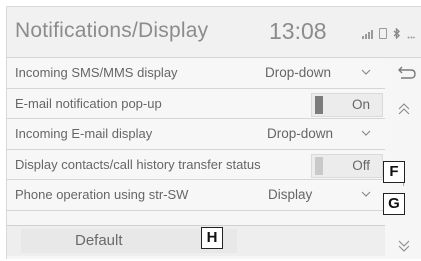 The image size is (421, 261). What do you see at coordinates (397, 33) in the screenshot?
I see `bluetooth-icon` at bounding box center [397, 33].